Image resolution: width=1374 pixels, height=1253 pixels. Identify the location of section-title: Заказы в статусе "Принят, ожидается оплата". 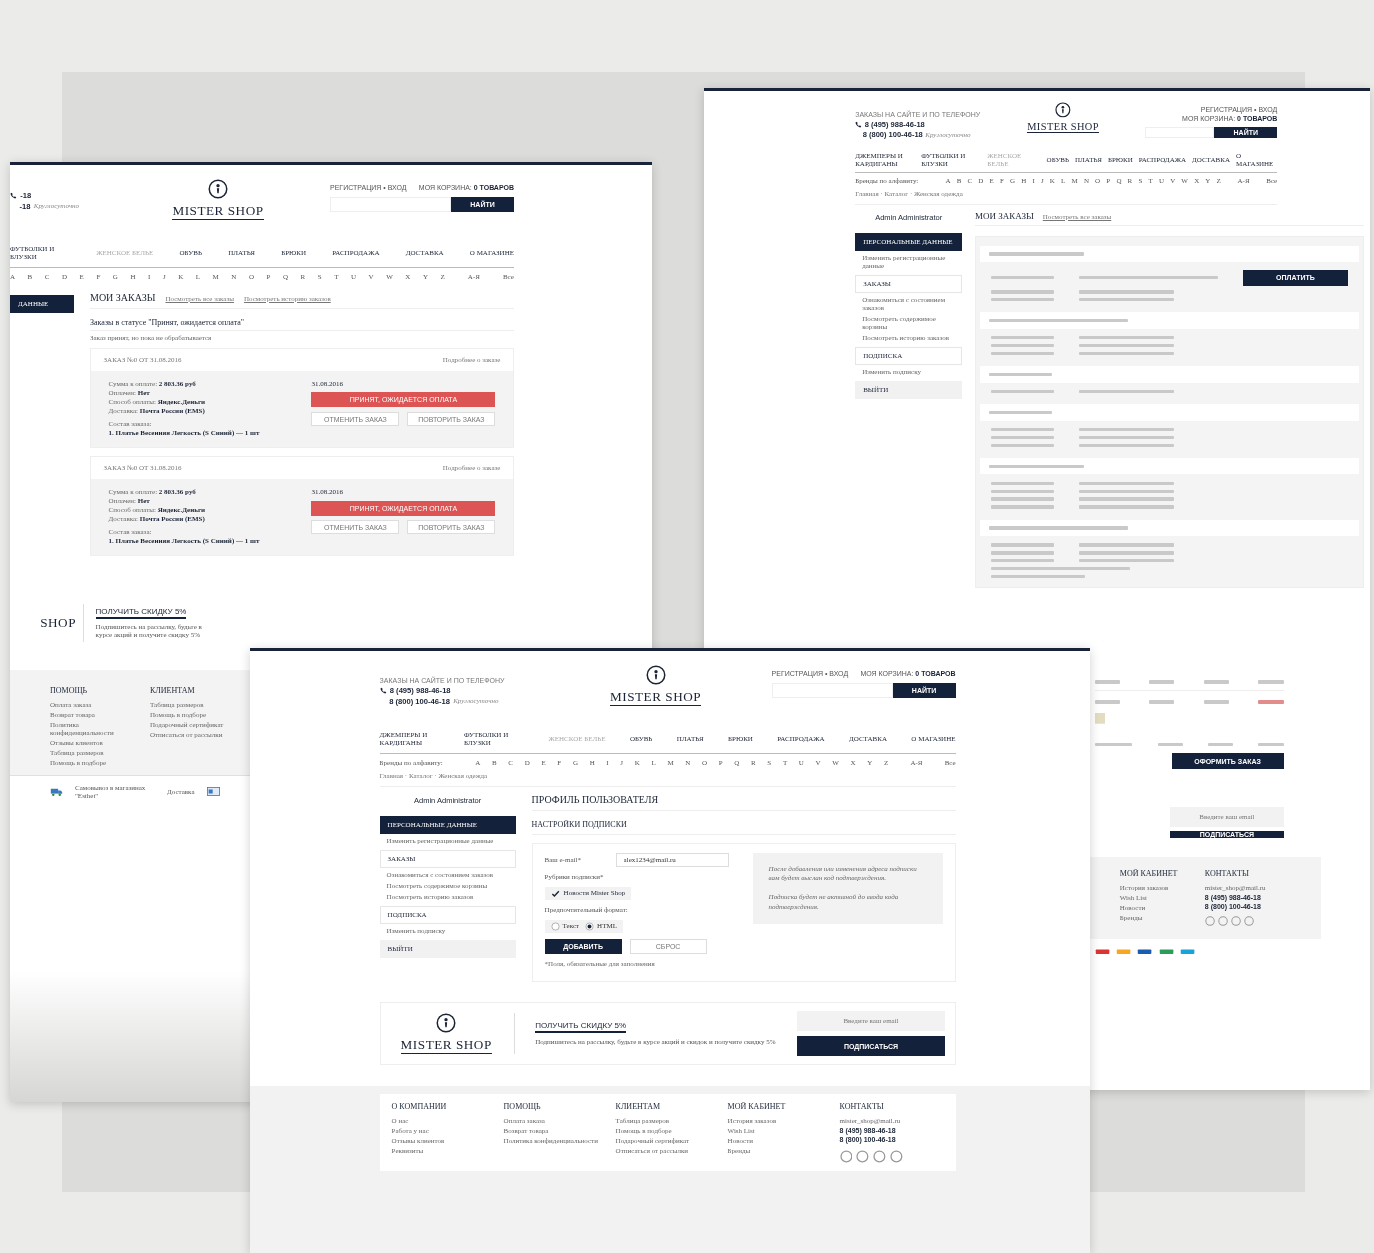
(302, 320).